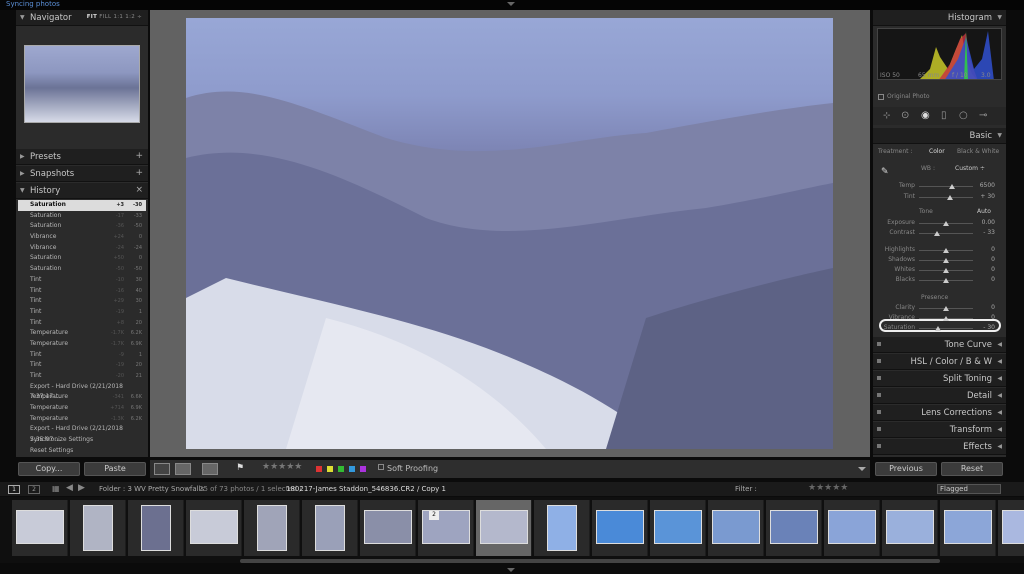 The image size is (1024, 574). I want to click on reset-button: Reset, so click(972, 469).